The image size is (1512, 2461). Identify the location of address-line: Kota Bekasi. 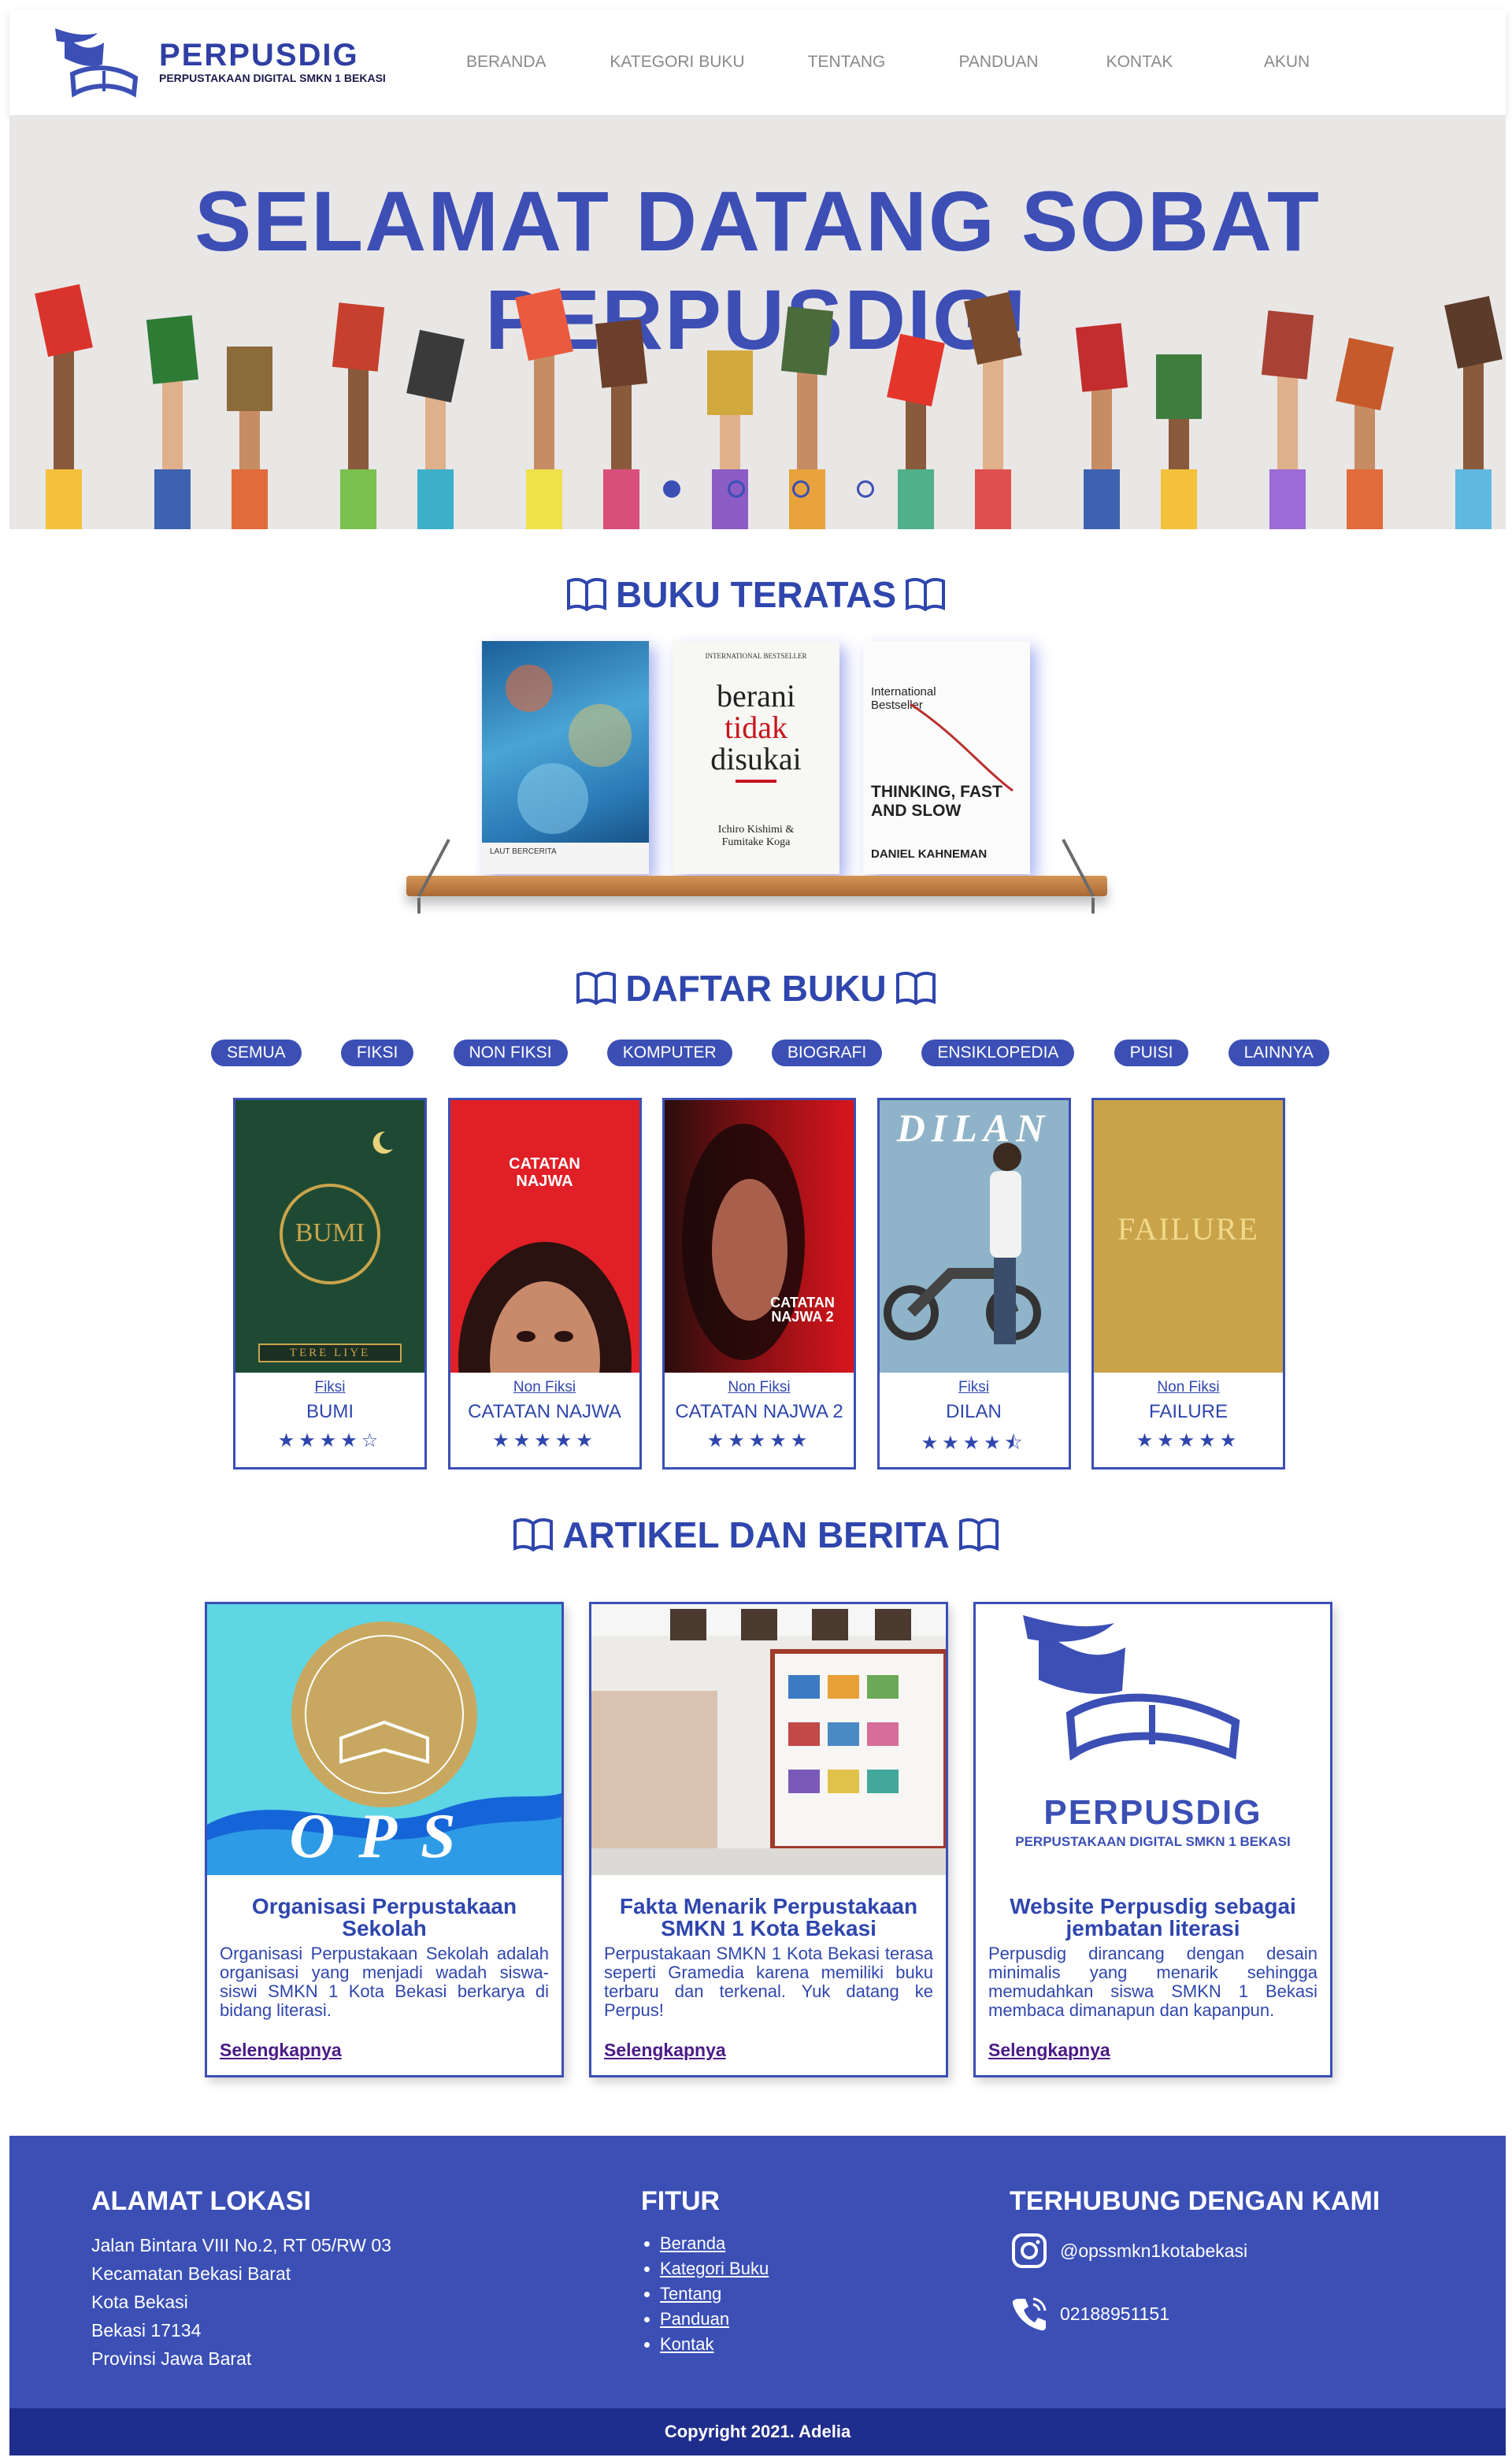
(139, 2302).